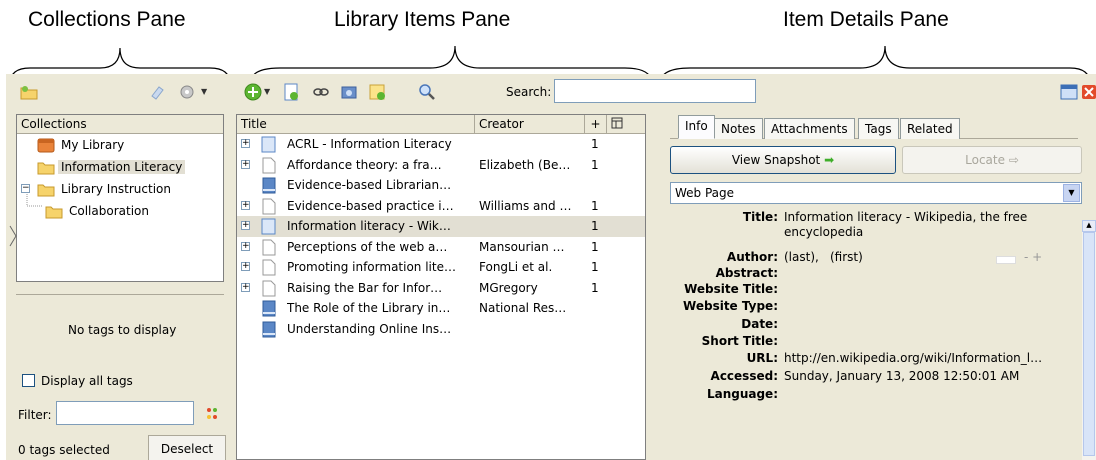 The height and width of the screenshot is (460, 1096). I want to click on close-icon, so click(1089, 92).